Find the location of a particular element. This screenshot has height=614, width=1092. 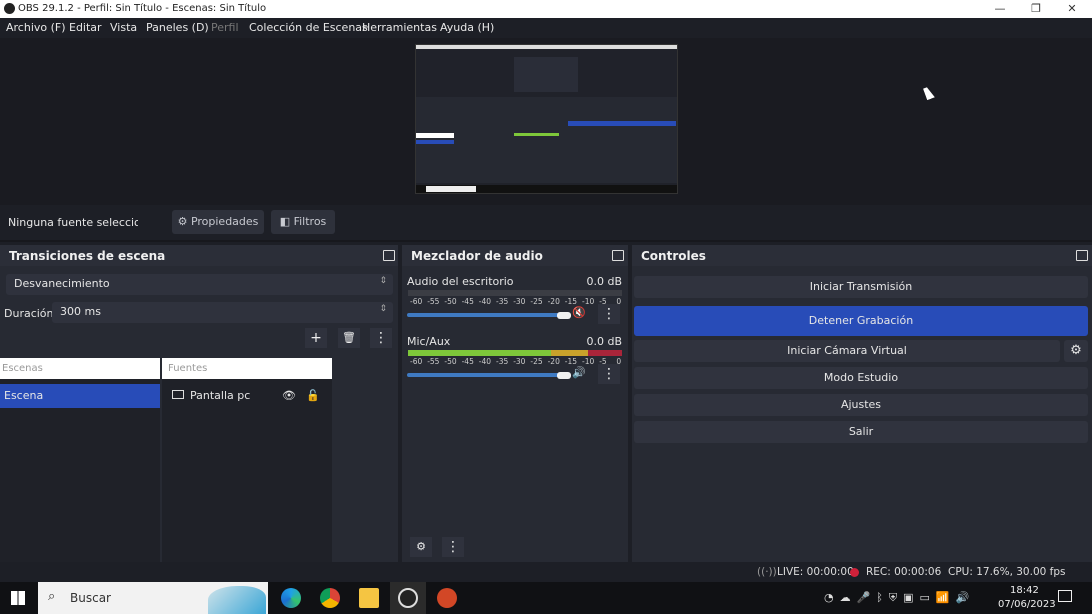

chrome-icon is located at coordinates (330, 598).